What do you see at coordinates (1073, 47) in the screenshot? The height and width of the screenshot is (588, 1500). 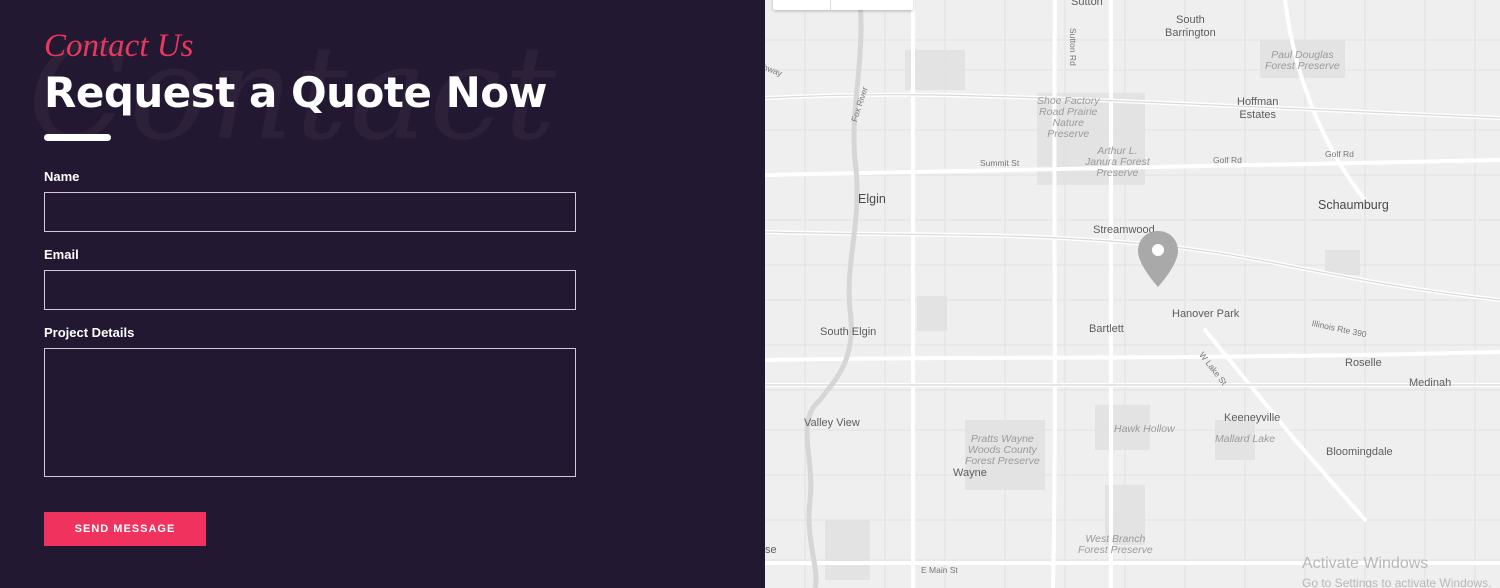 I see `road-sutton-rd: Sutton Rd` at bounding box center [1073, 47].